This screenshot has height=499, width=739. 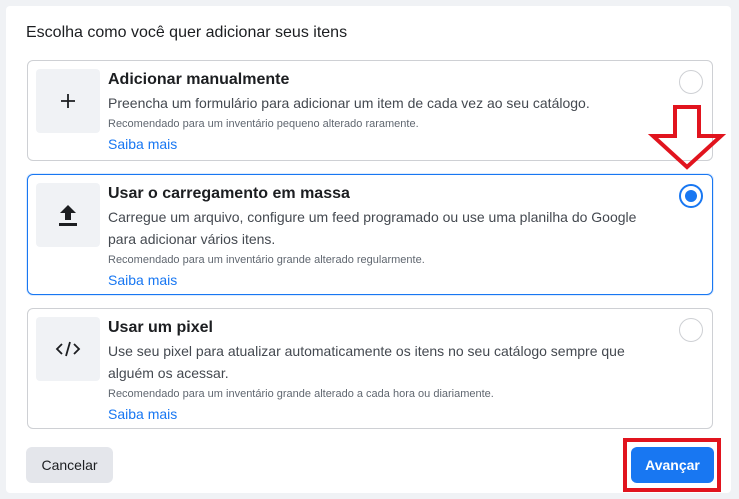 I want to click on annotation-arrow-icon, so click(x=687, y=137).